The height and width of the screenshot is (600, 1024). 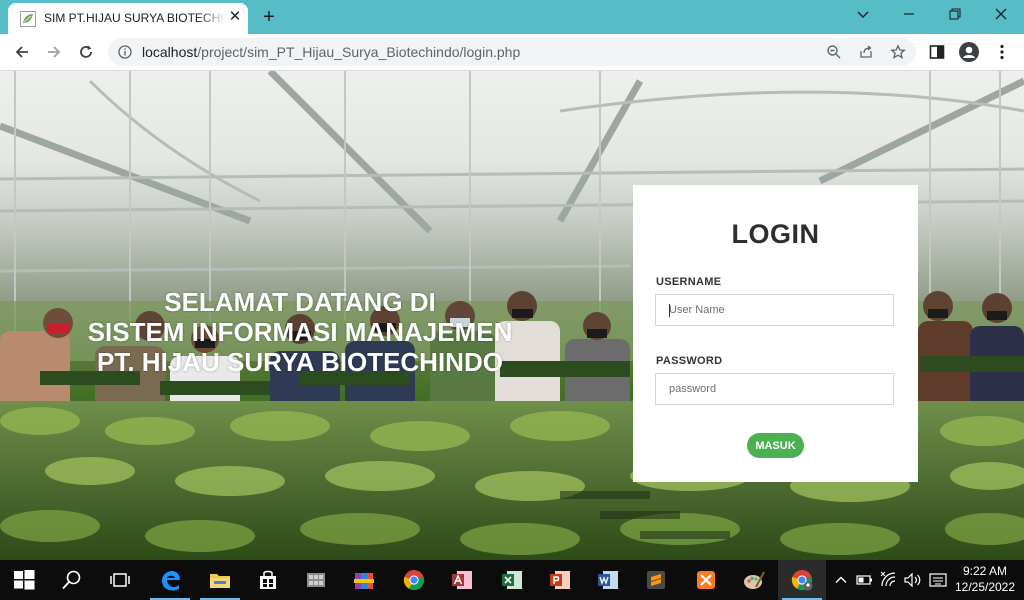 I want to click on windows-logo-icon, so click(x=24, y=580).